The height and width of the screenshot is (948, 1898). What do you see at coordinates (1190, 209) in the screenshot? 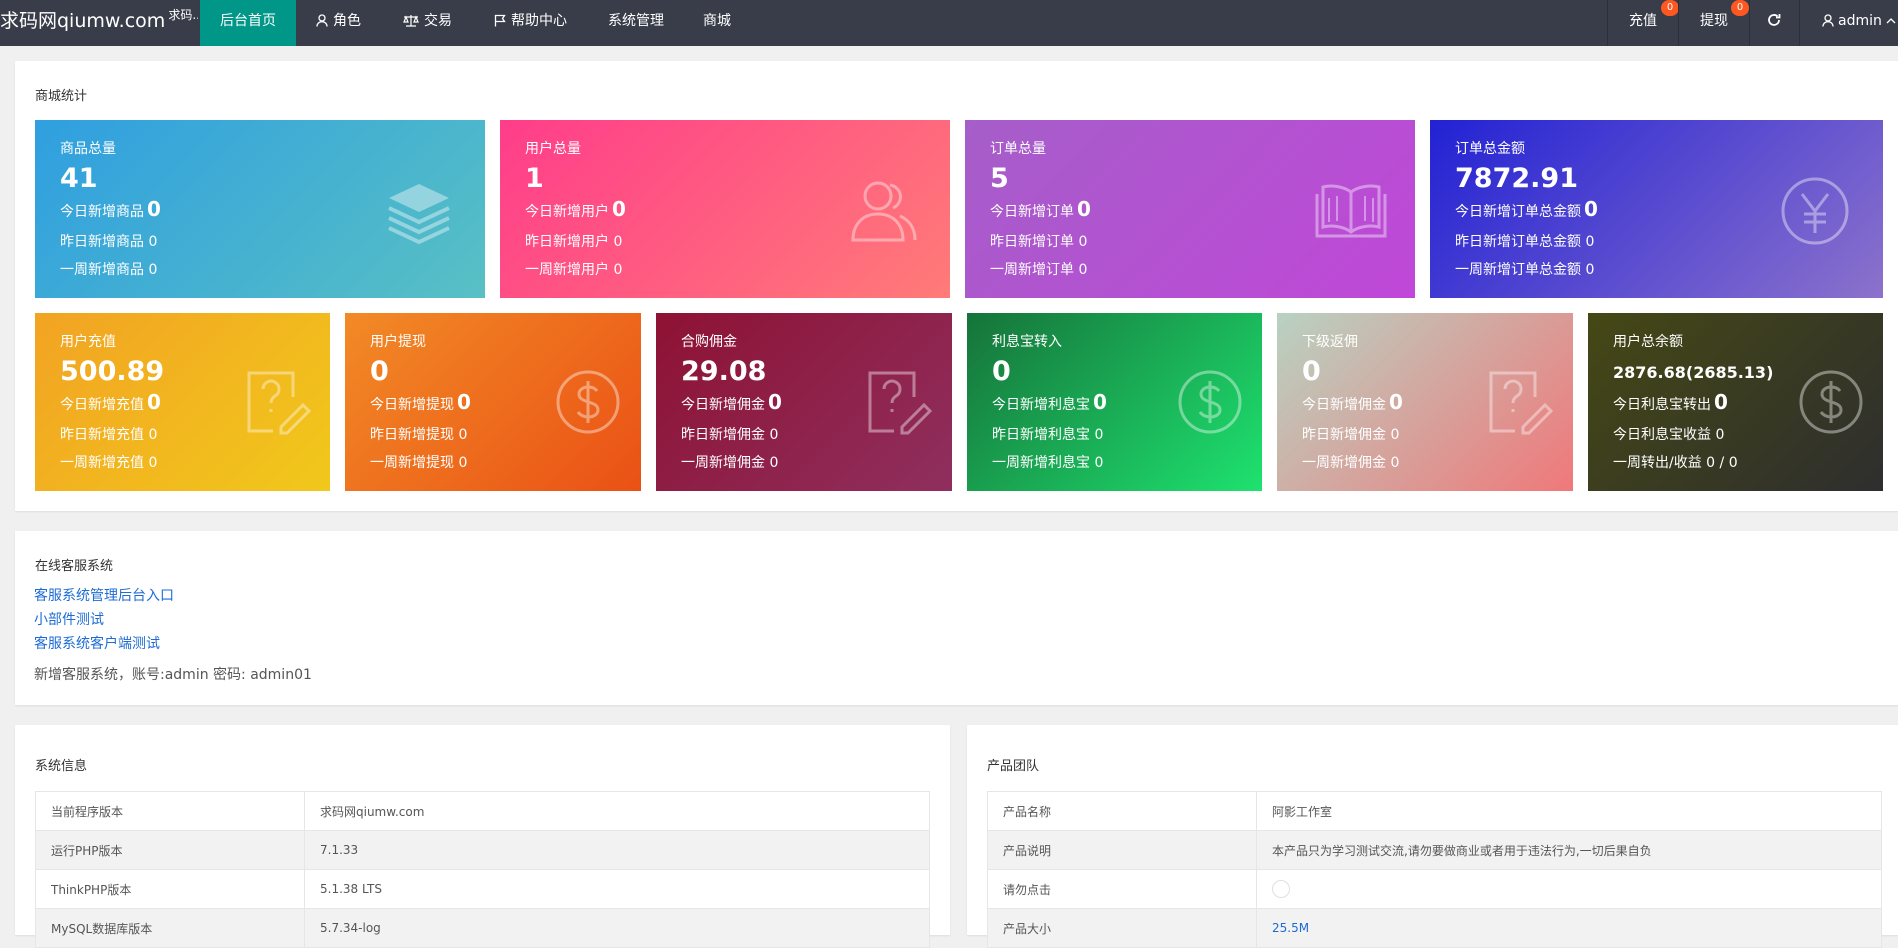
I see `stat-orders: 订单总量 5 今日新增订单 0 昨日新增订单 0 一周新增订单 0` at bounding box center [1190, 209].